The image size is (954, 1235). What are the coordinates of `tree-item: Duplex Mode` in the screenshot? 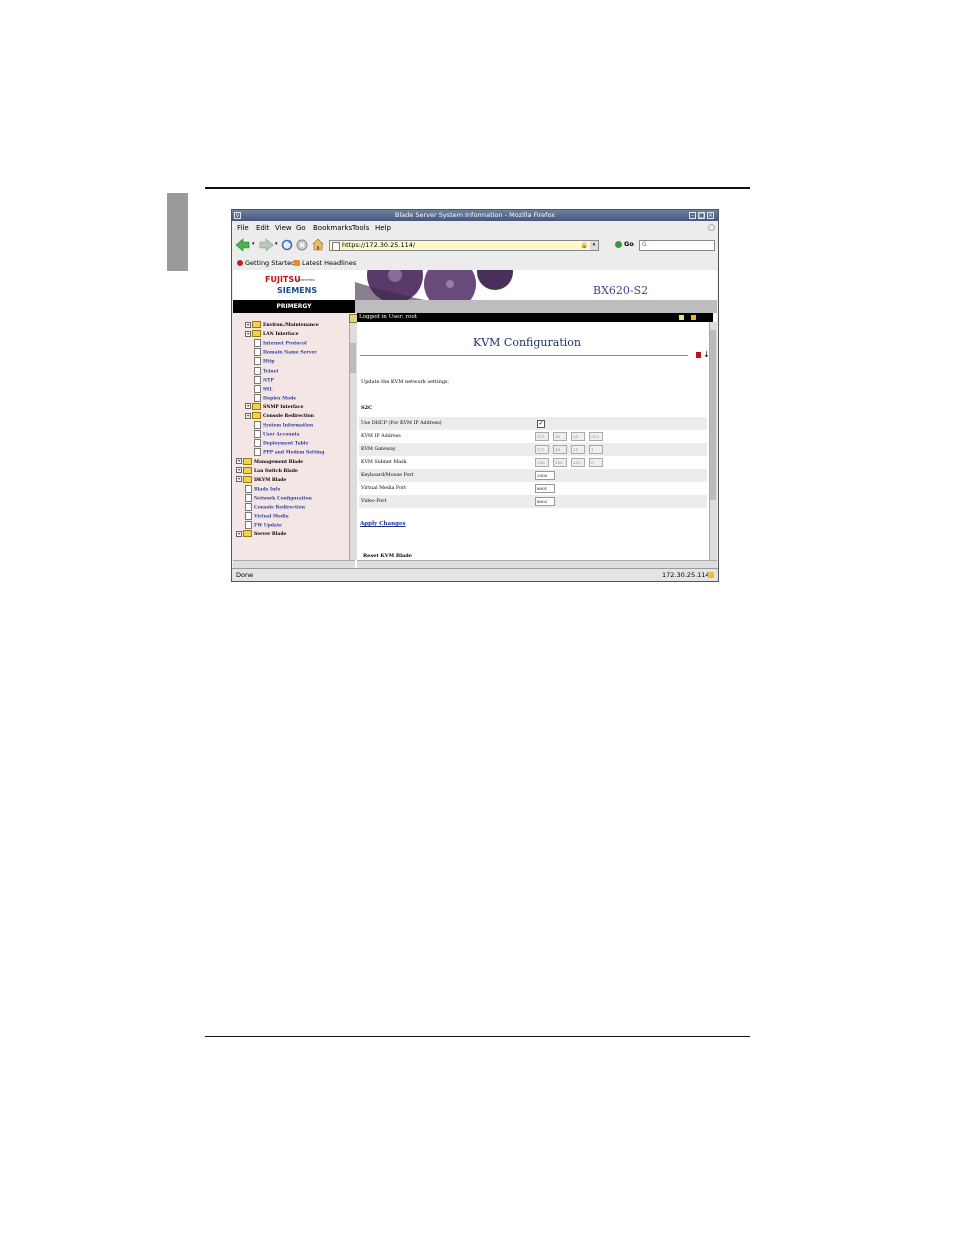 It's located at (275, 397).